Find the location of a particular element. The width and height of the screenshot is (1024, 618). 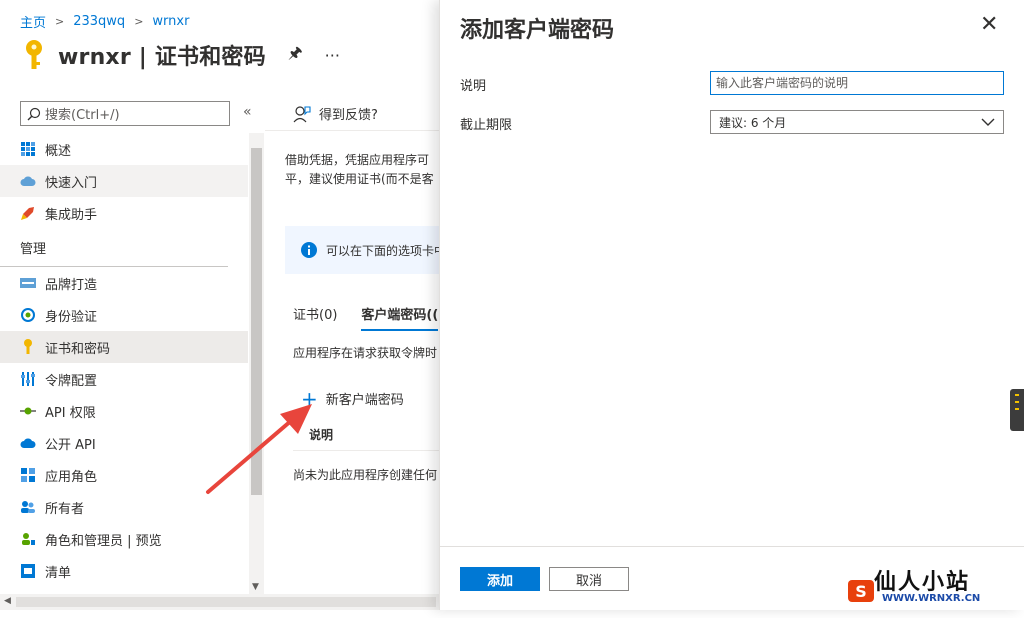

new-client-secret-label: 新客户端密码 is located at coordinates (364, 400).